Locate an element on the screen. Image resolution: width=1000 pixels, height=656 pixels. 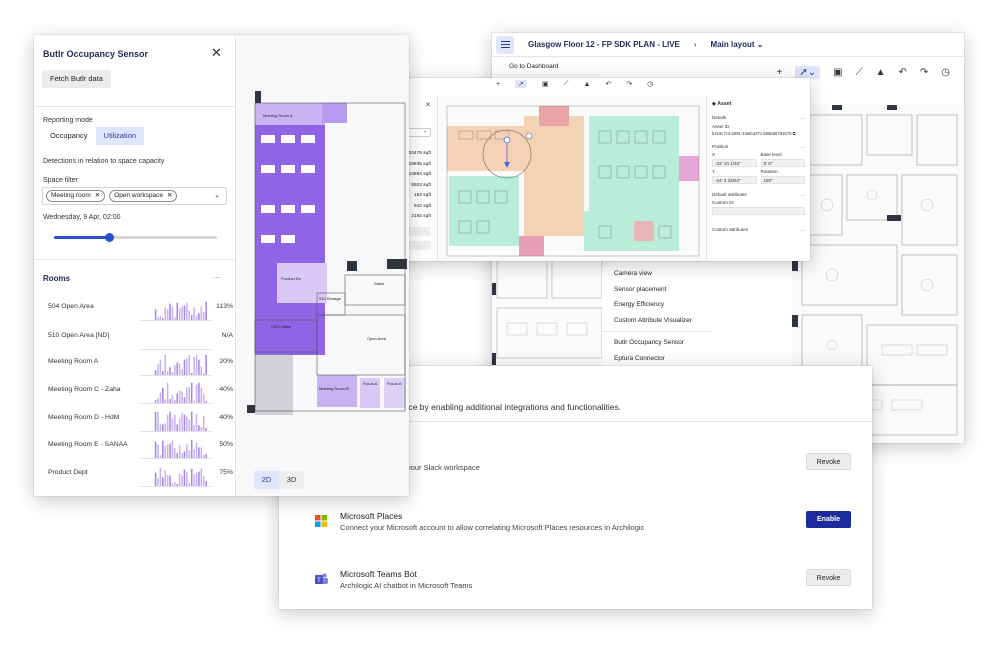
room-row: Meeting Room C - Zaha 40% is located at coordinates (138, 390).